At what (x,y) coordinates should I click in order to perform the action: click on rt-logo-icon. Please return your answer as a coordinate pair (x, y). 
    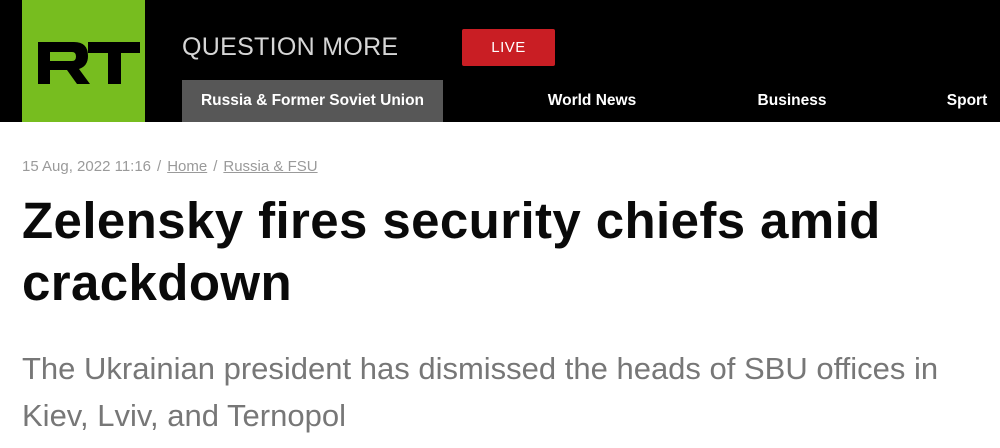
    Looking at the image, I should click on (89, 63).